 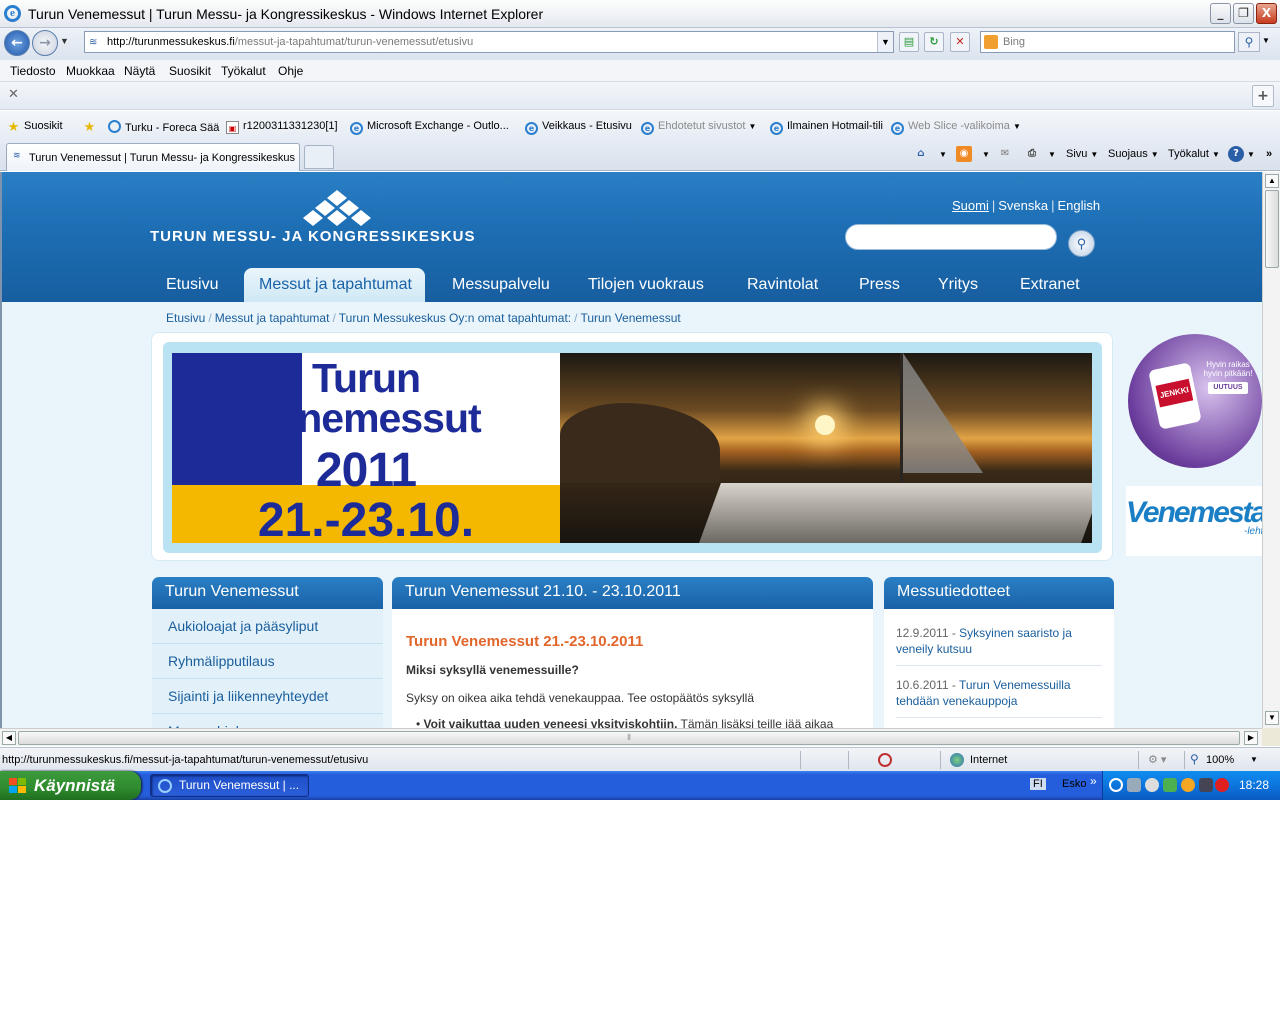 I want to click on horizontal-scroll-thumb: ⦀, so click(x=629, y=738).